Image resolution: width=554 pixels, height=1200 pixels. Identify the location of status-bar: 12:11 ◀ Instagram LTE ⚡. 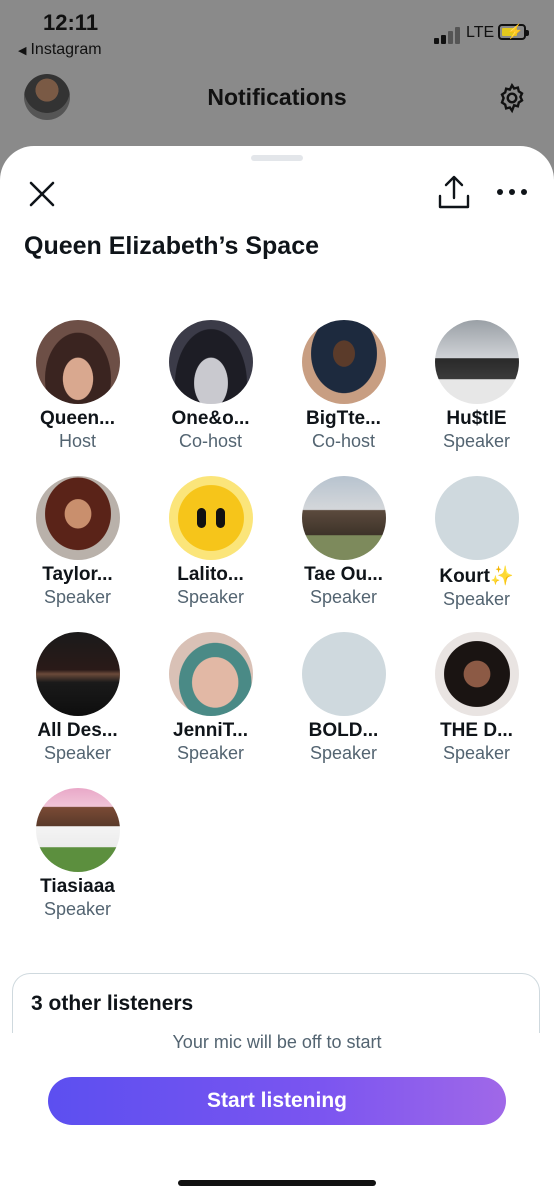
(277, 32).